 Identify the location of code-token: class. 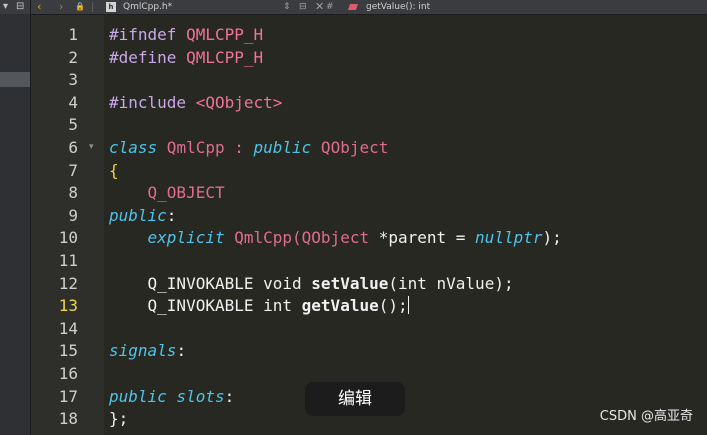
(133, 147).